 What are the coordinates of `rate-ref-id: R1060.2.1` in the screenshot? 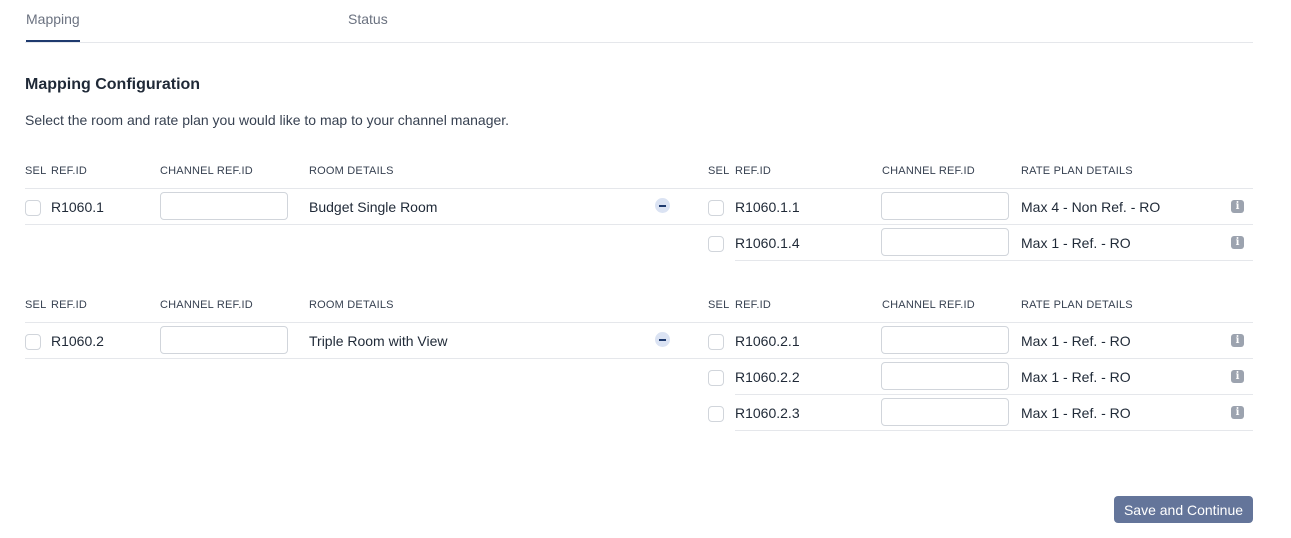 It's located at (767, 341).